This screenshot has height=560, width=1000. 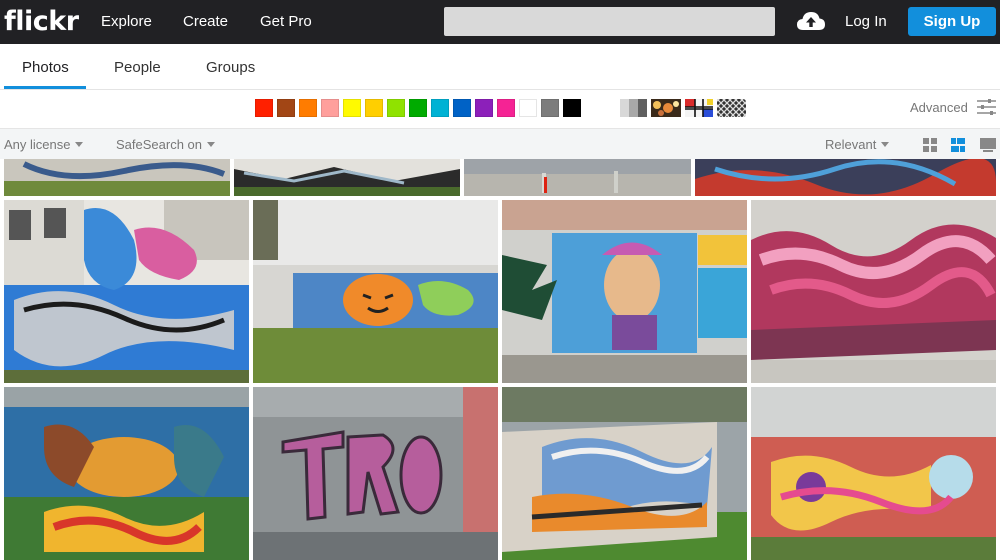 I want to click on active-tab-indicator, so click(x=45, y=87).